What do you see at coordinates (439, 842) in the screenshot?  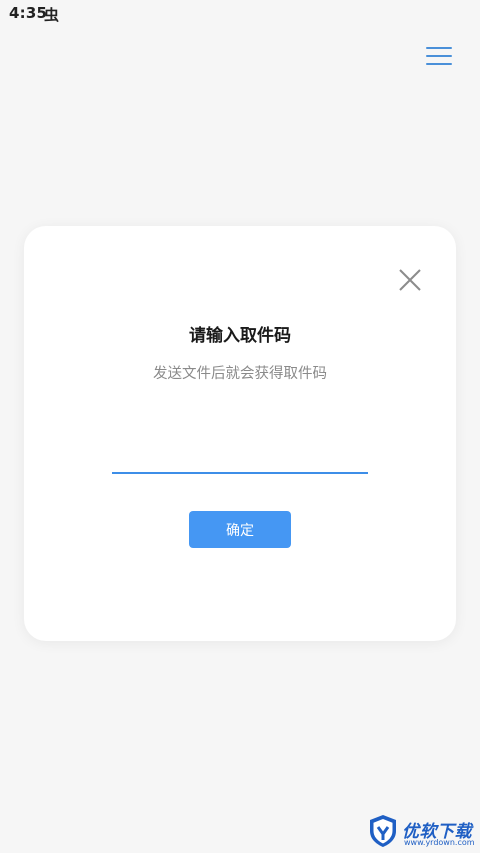 I see `watermark-url: www.yrdown.com` at bounding box center [439, 842].